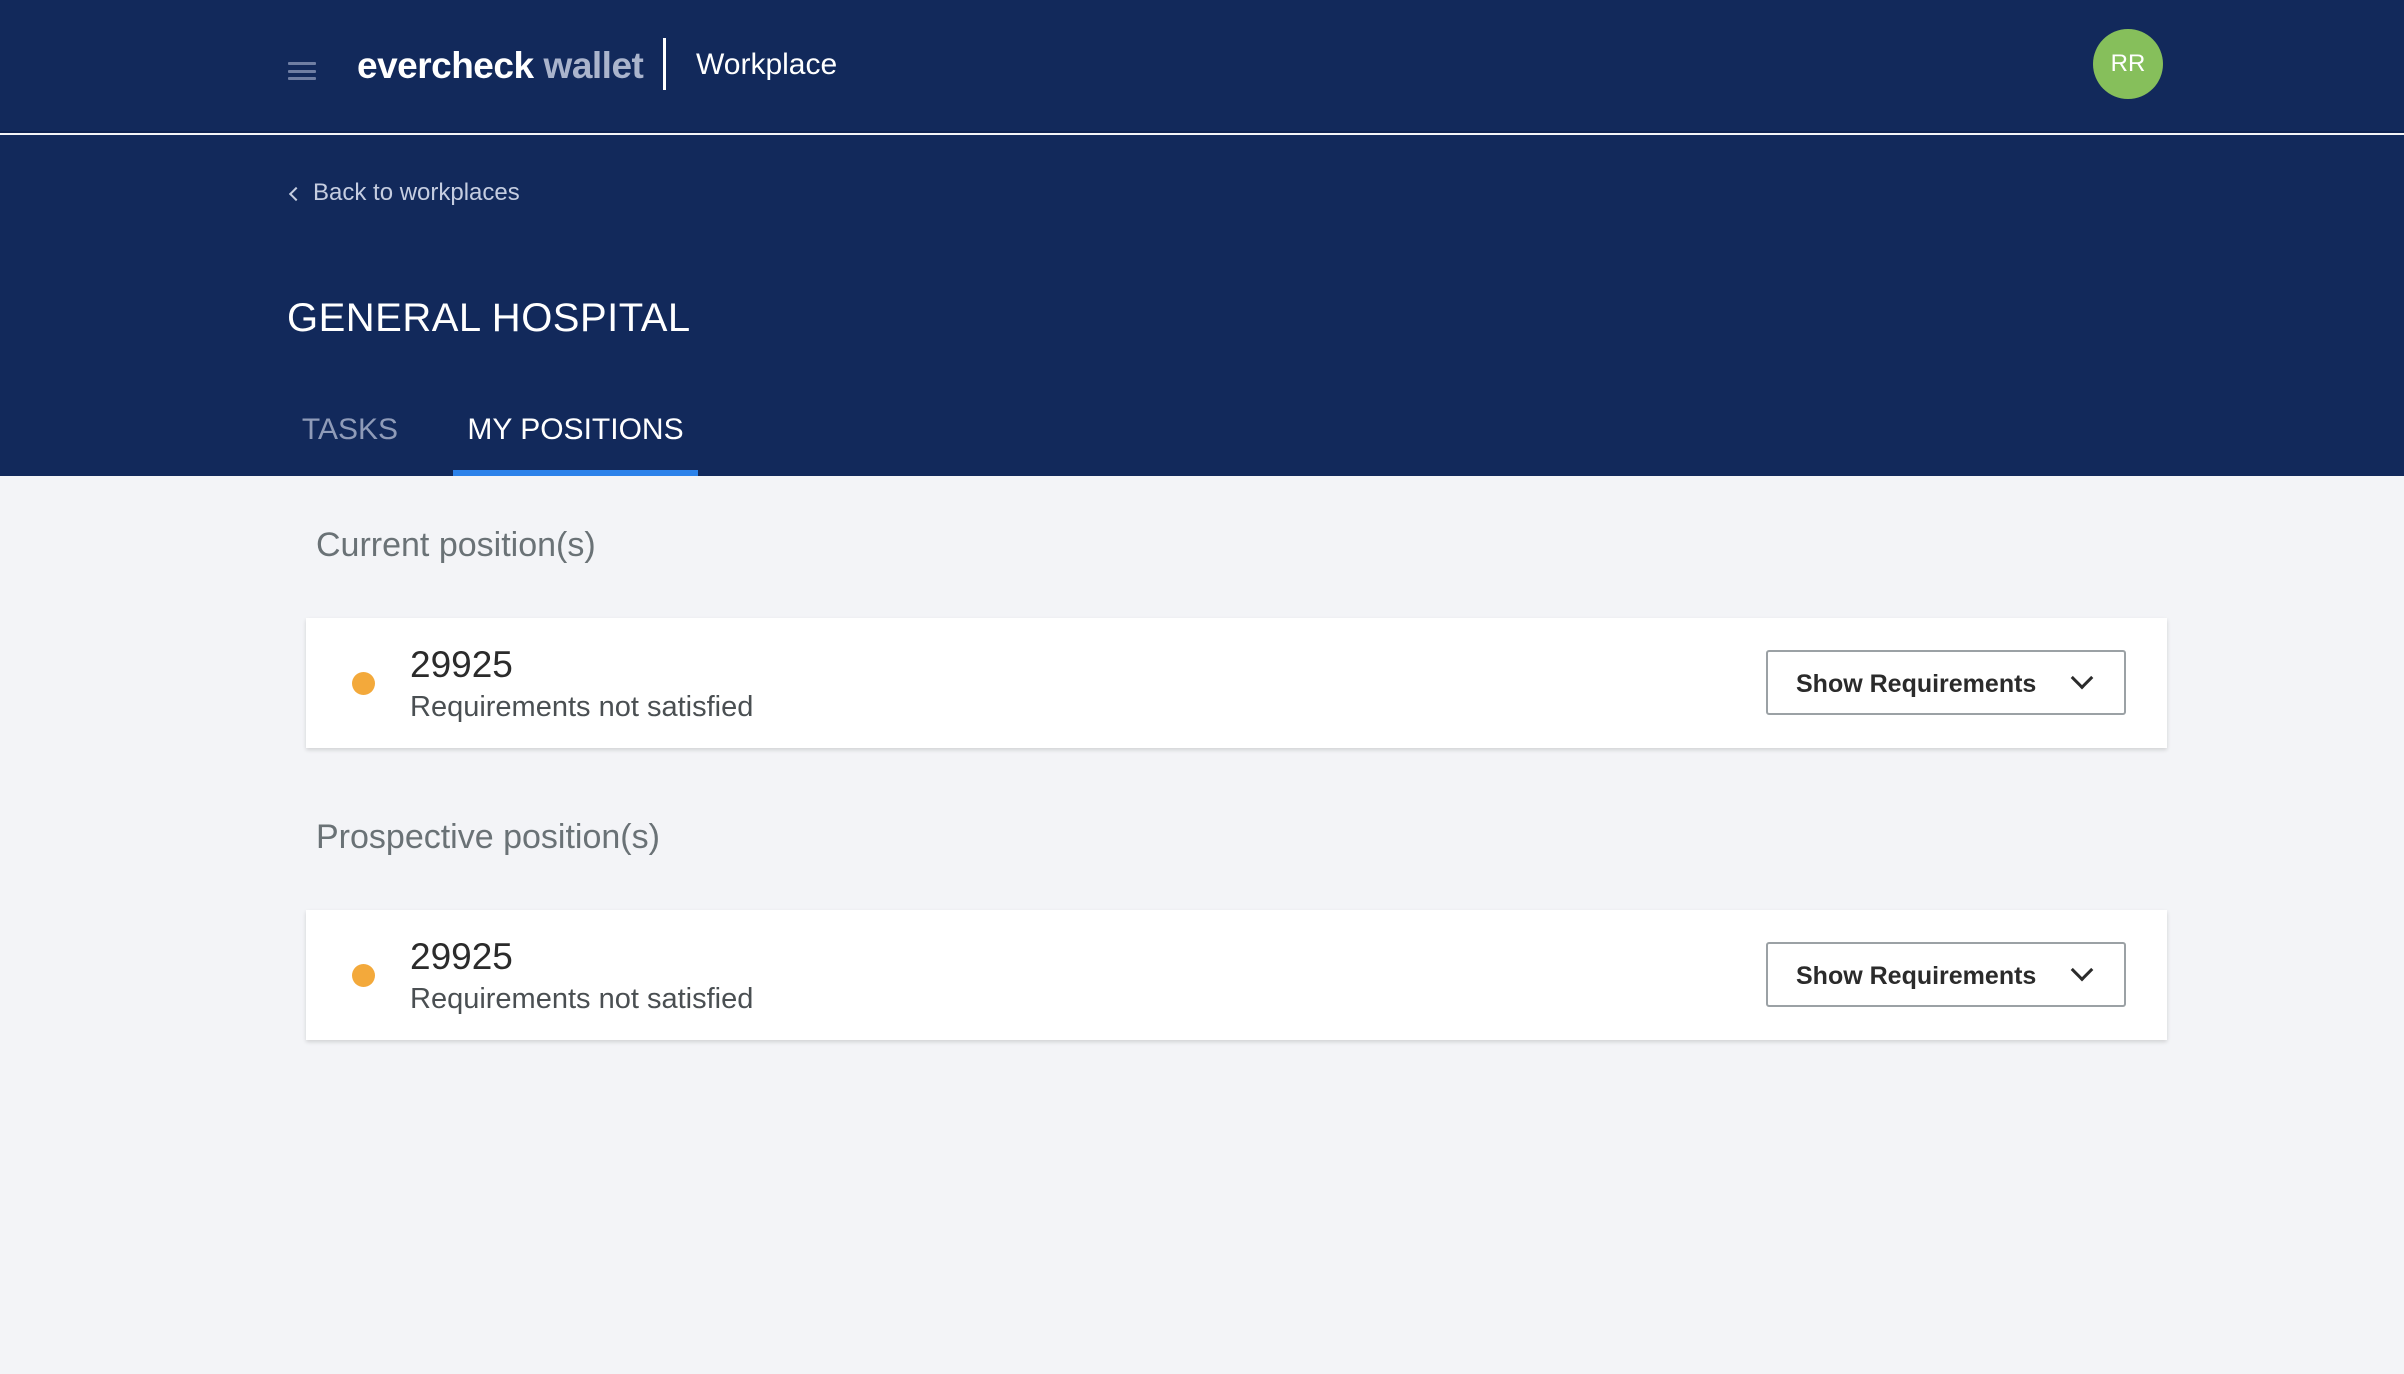 The image size is (2404, 1374). I want to click on prospective-positions-heading: Prospective position(s), so click(488, 837).